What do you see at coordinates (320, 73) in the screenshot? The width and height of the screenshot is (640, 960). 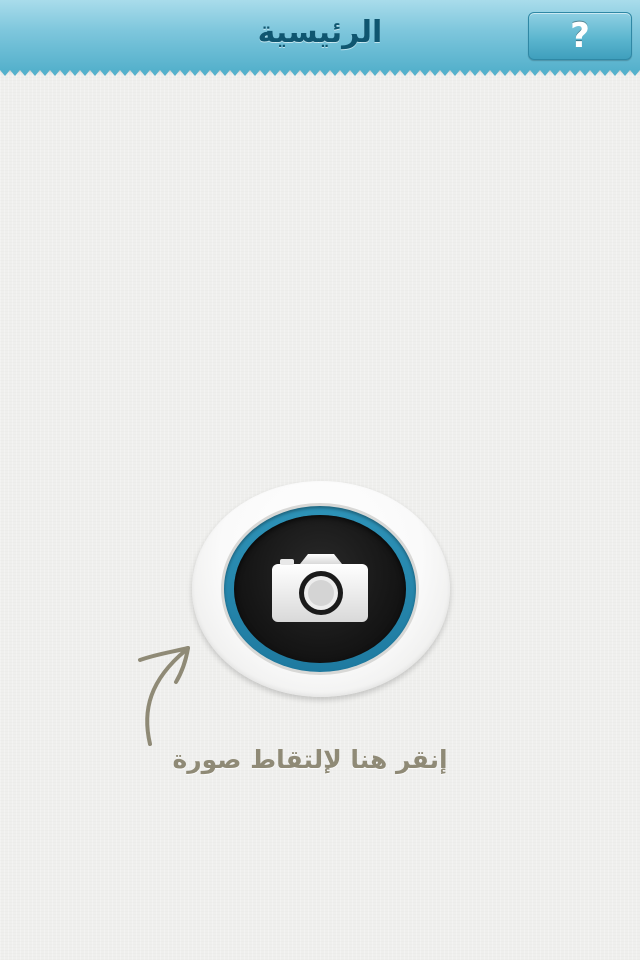 I see `header-zigzag-edge` at bounding box center [320, 73].